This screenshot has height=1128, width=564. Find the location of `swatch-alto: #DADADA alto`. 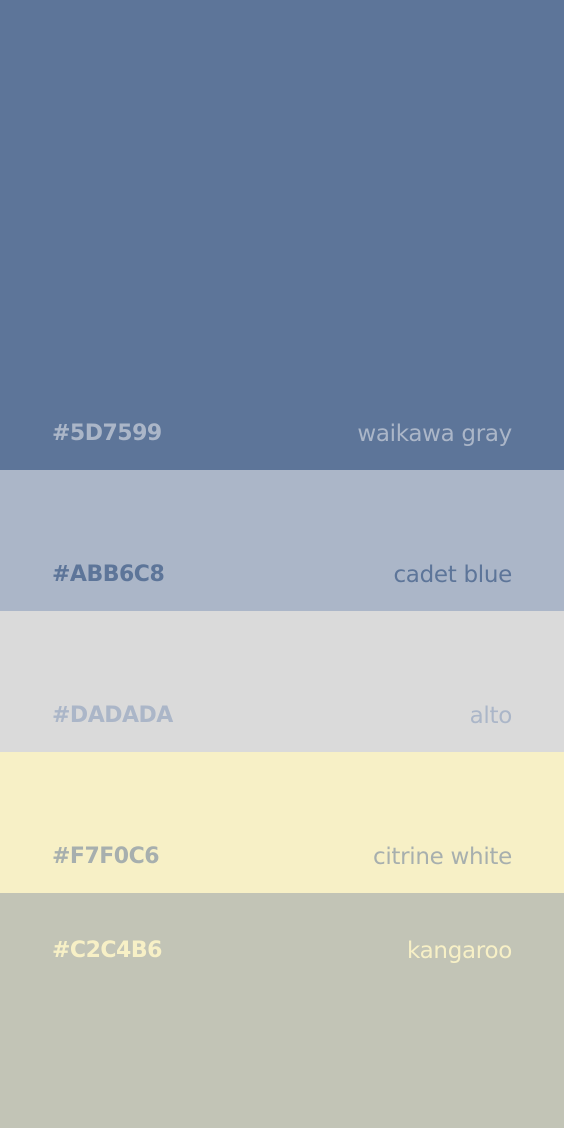

swatch-alto: #DADADA alto is located at coordinates (282, 681).